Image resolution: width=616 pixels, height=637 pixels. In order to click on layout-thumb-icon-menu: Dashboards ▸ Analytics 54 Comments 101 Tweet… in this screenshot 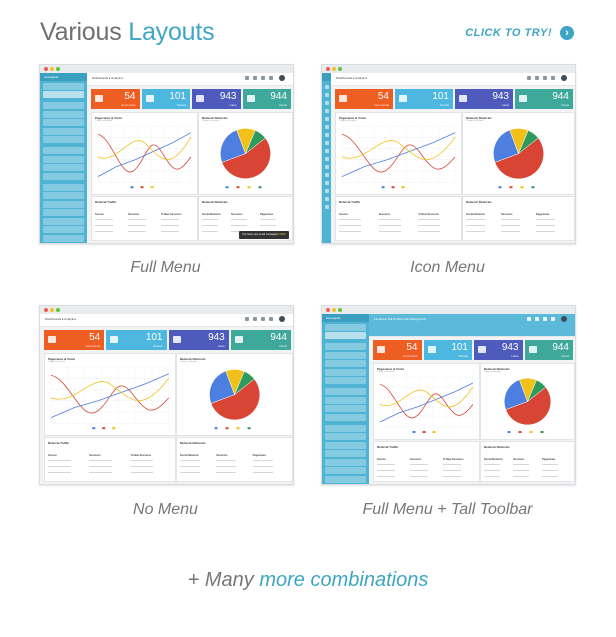, I will do `click(448, 154)`.